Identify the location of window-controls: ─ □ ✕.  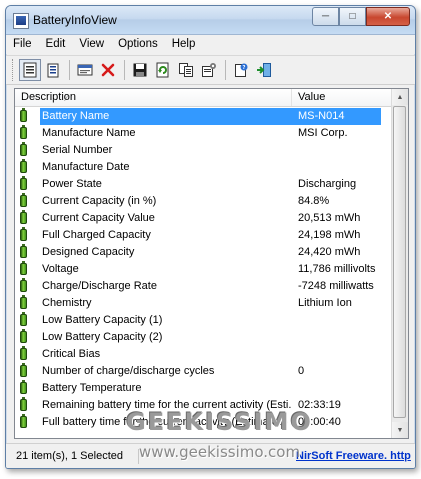
(361, 16).